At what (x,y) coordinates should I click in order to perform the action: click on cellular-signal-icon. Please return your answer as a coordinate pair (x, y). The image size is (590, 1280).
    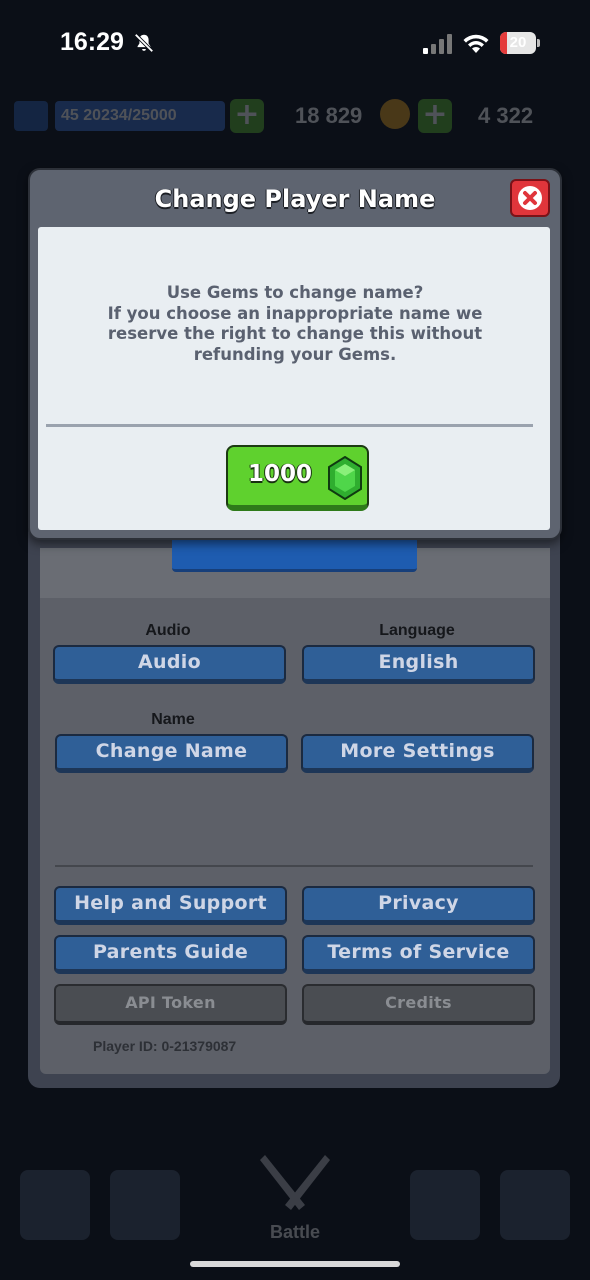
    Looking at the image, I should click on (437, 44).